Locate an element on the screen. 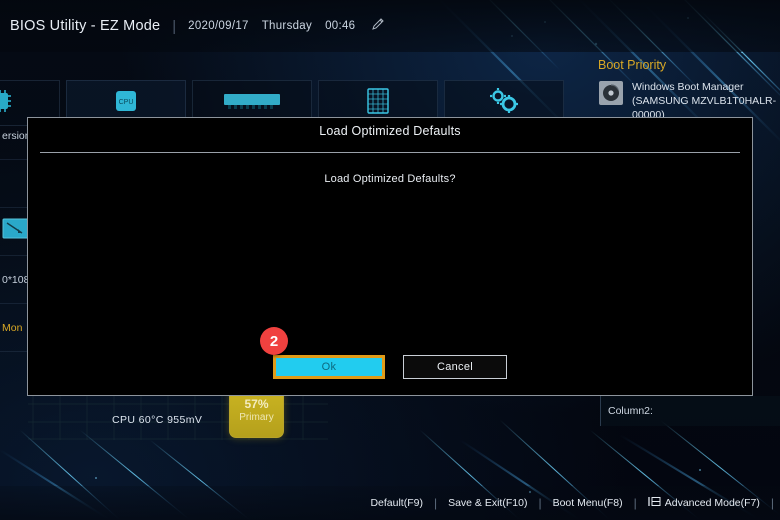  fan-percent-value: 57% is located at coordinates (256, 403).